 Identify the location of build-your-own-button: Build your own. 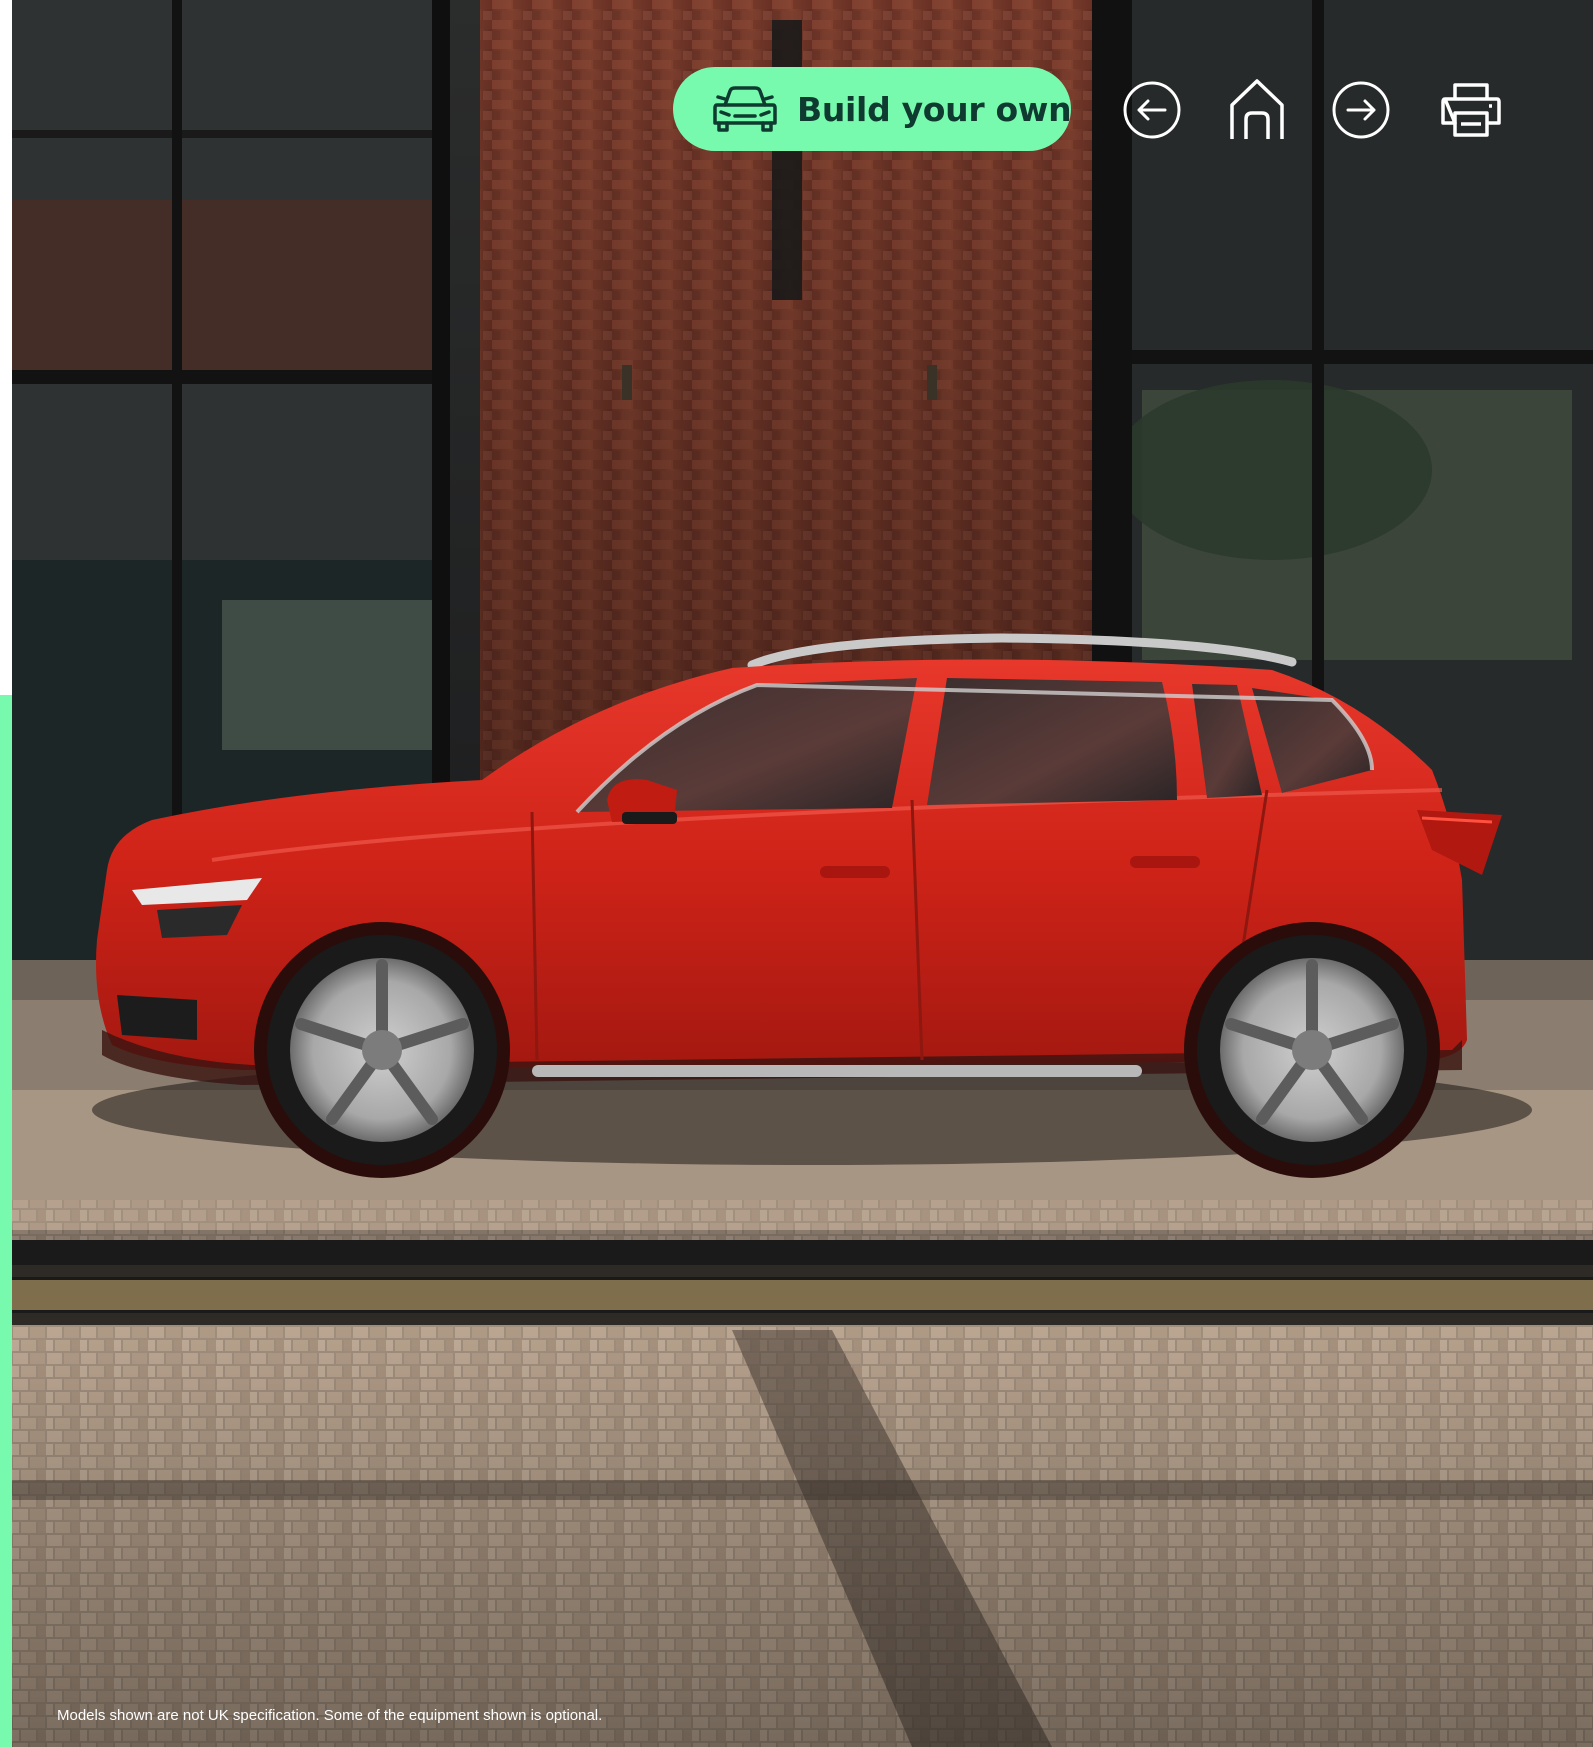
(872, 109).